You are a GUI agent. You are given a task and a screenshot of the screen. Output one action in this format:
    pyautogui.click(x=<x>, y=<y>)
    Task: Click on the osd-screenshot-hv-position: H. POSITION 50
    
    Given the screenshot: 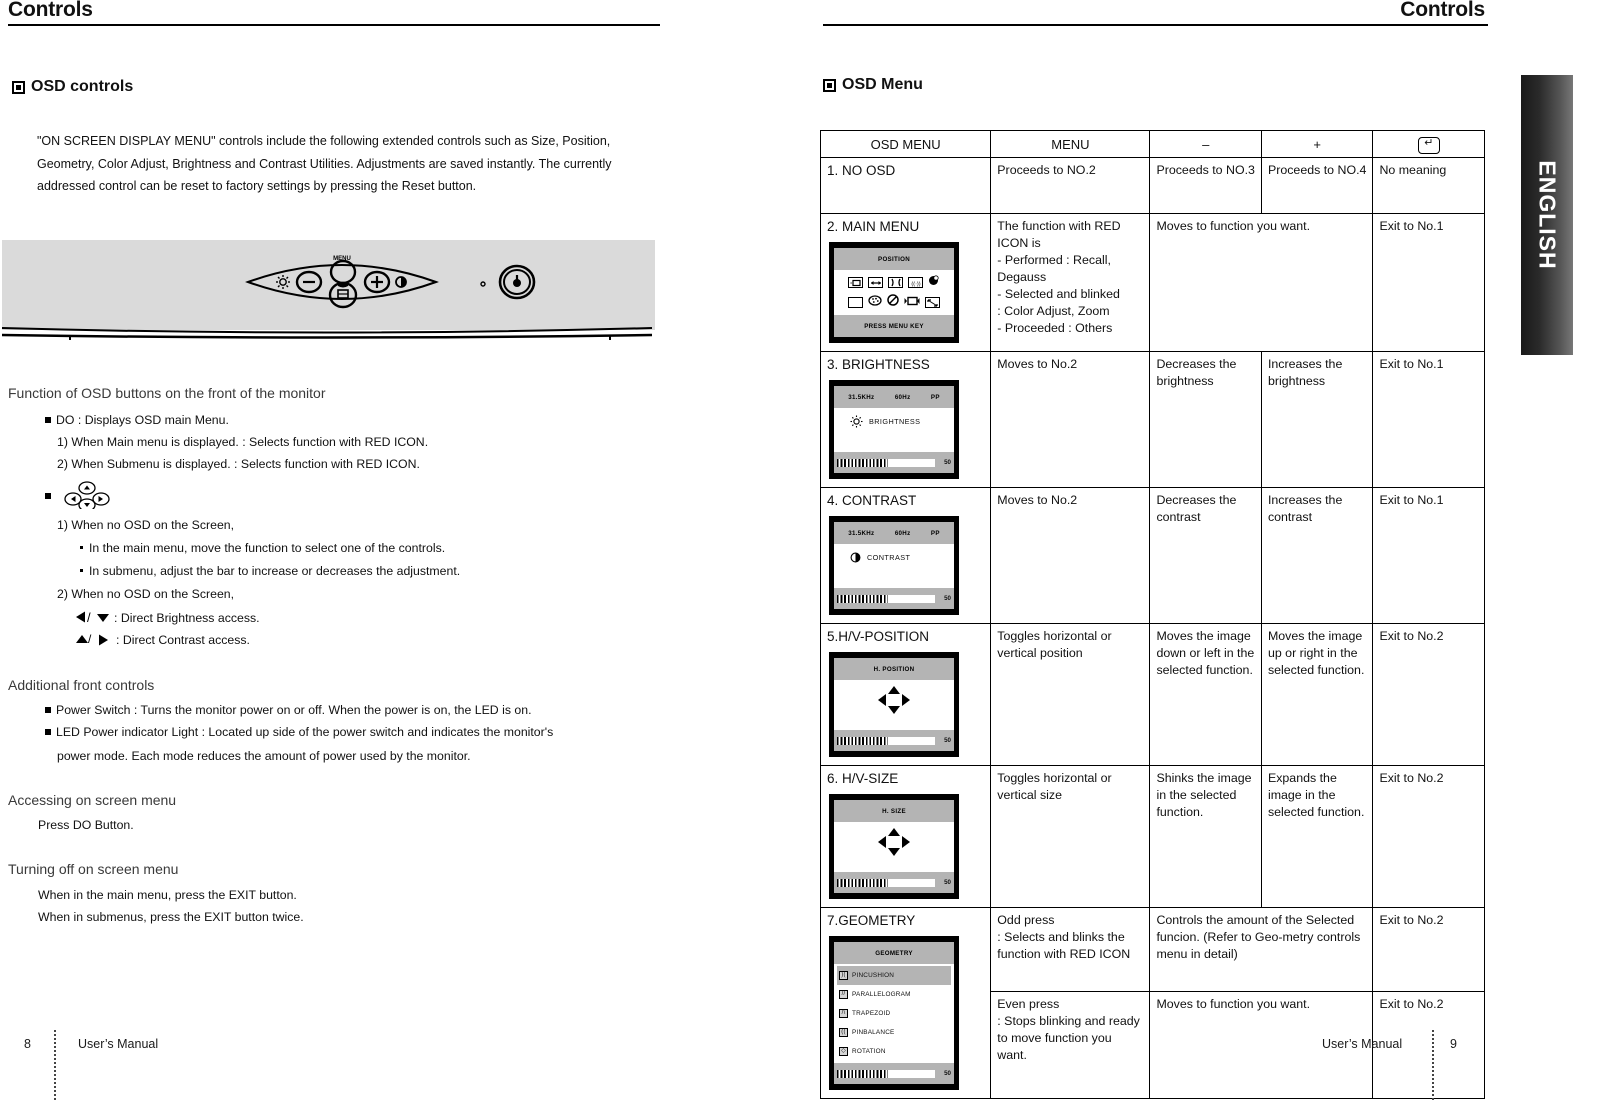 What is the action you would take?
    pyautogui.click(x=894, y=704)
    